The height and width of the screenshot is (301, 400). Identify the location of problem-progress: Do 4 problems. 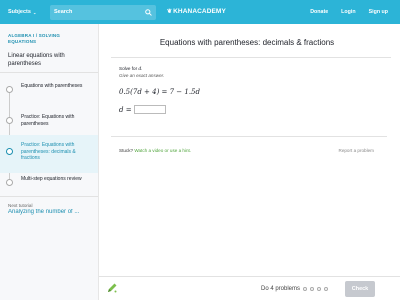
(295, 289).